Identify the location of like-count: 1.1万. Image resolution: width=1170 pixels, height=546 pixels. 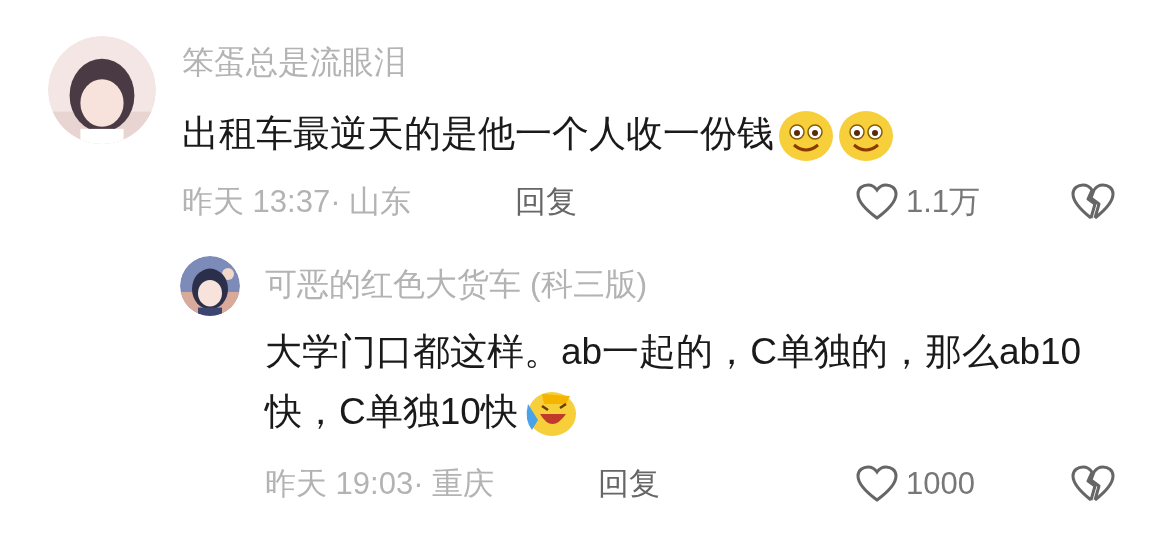
(943, 201).